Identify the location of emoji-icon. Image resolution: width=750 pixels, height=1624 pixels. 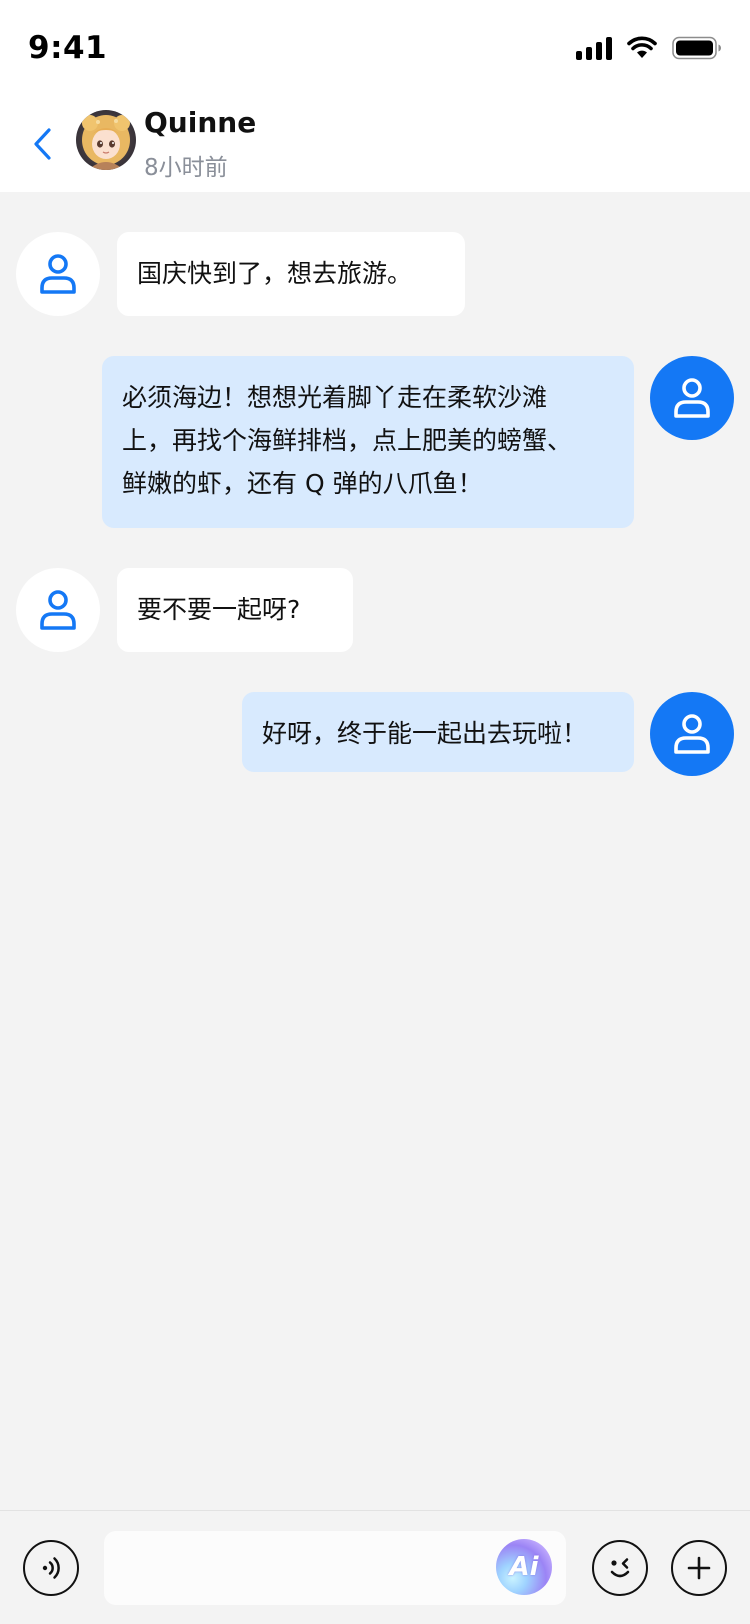
(620, 1568).